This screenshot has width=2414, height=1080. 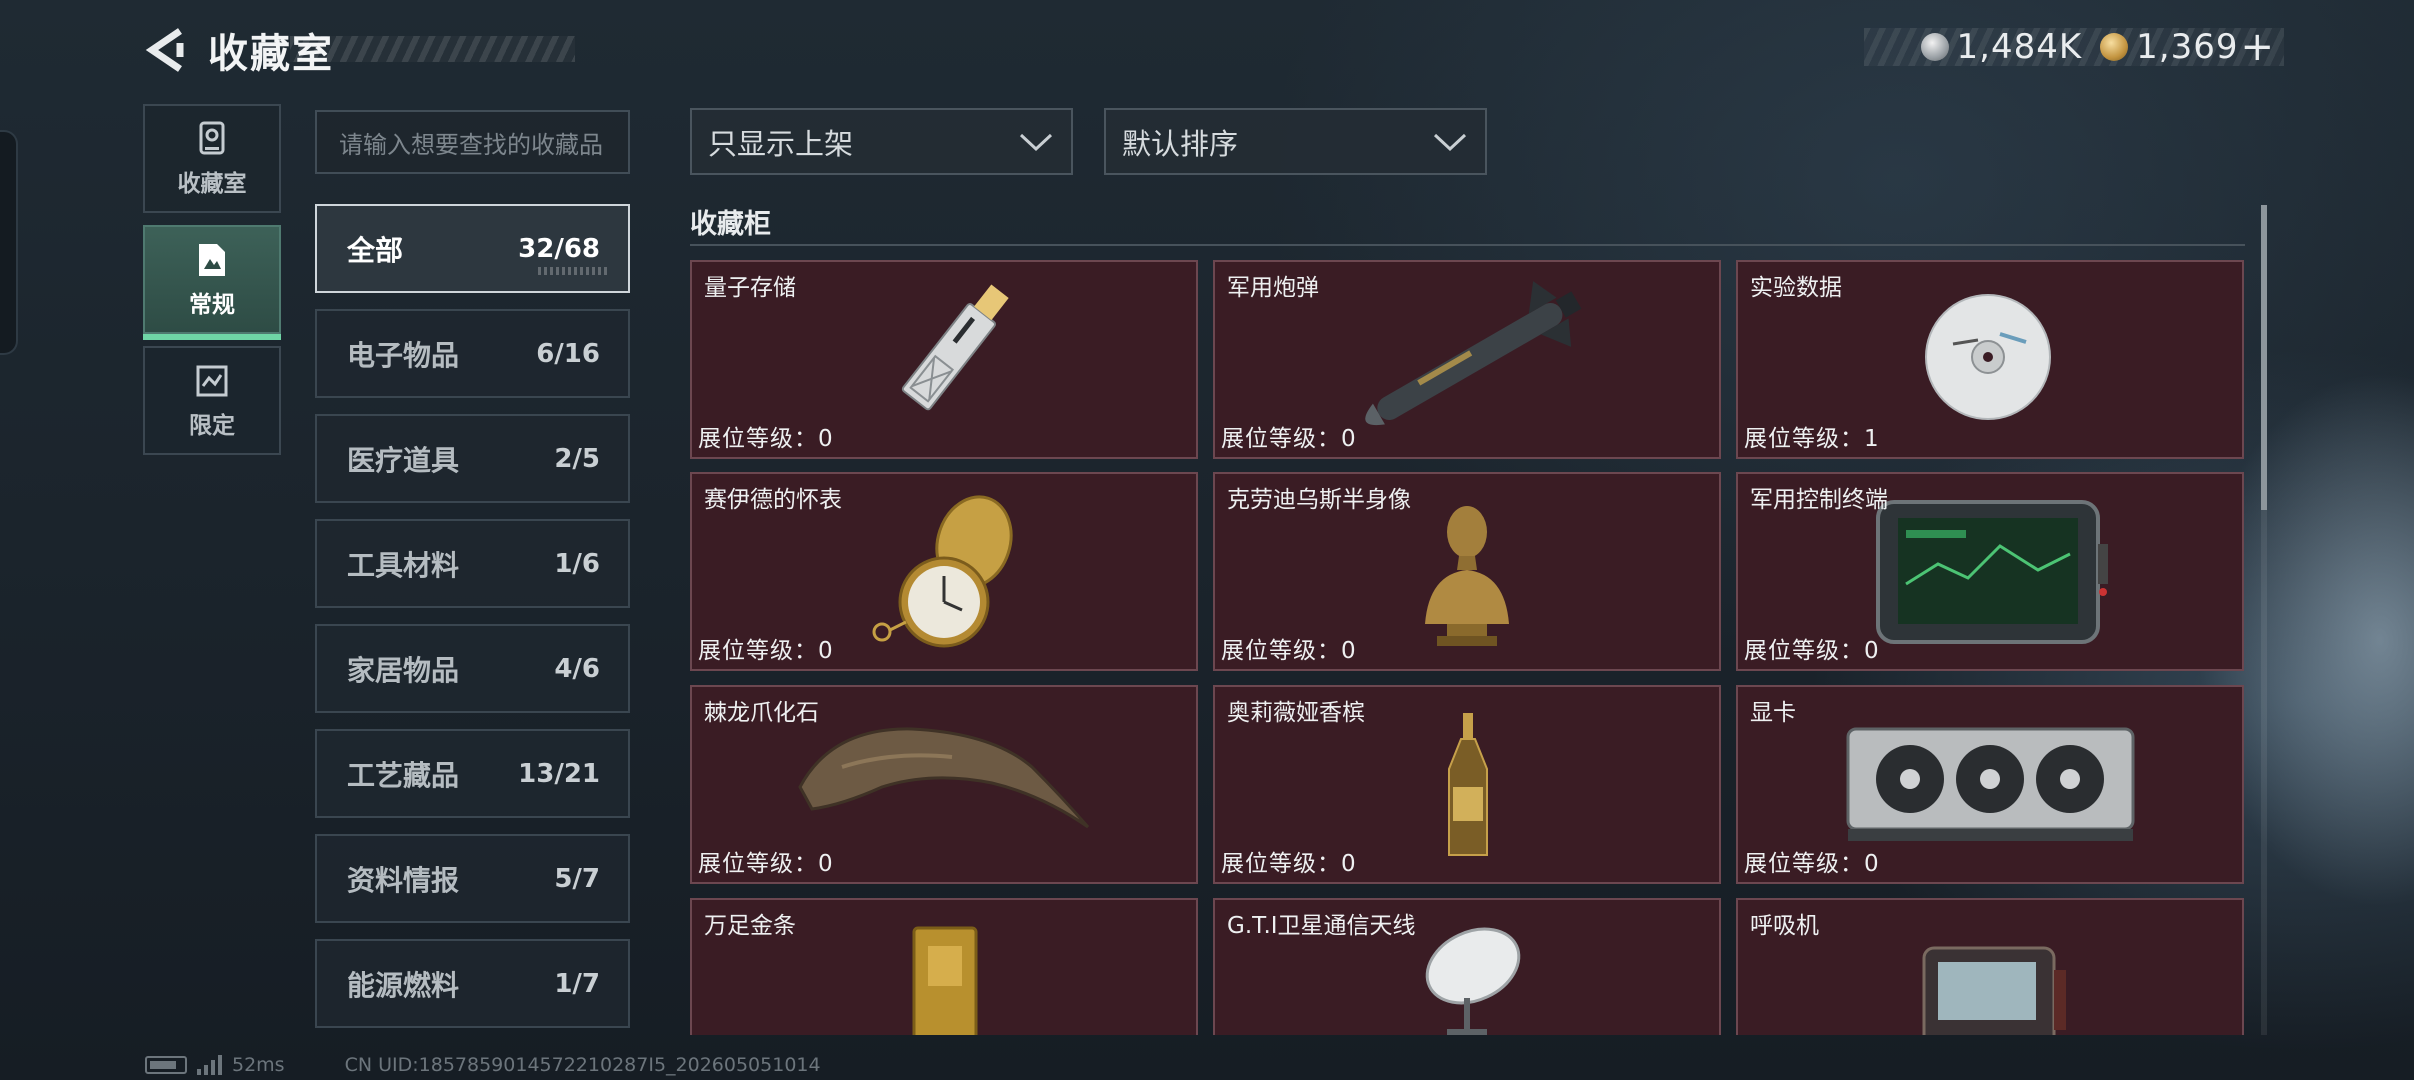 What do you see at coordinates (403, 775) in the screenshot?
I see `category-name: 工艺藏品` at bounding box center [403, 775].